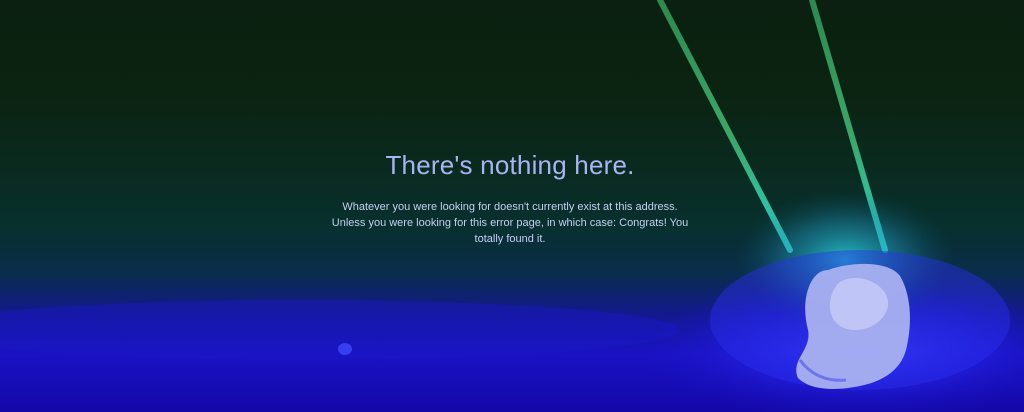  I want to click on page-title: There's nothing here., so click(510, 165).